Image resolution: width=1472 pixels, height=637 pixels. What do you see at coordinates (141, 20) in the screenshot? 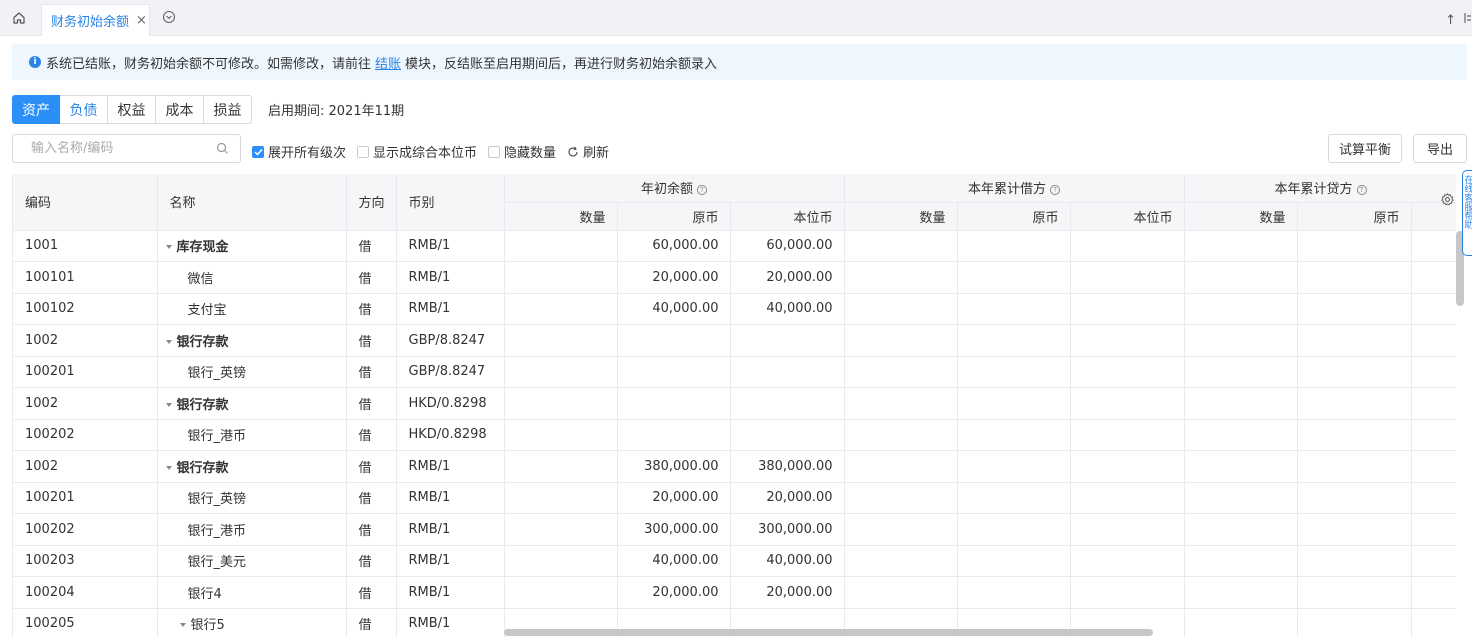
I see `close-icon: ×` at bounding box center [141, 20].